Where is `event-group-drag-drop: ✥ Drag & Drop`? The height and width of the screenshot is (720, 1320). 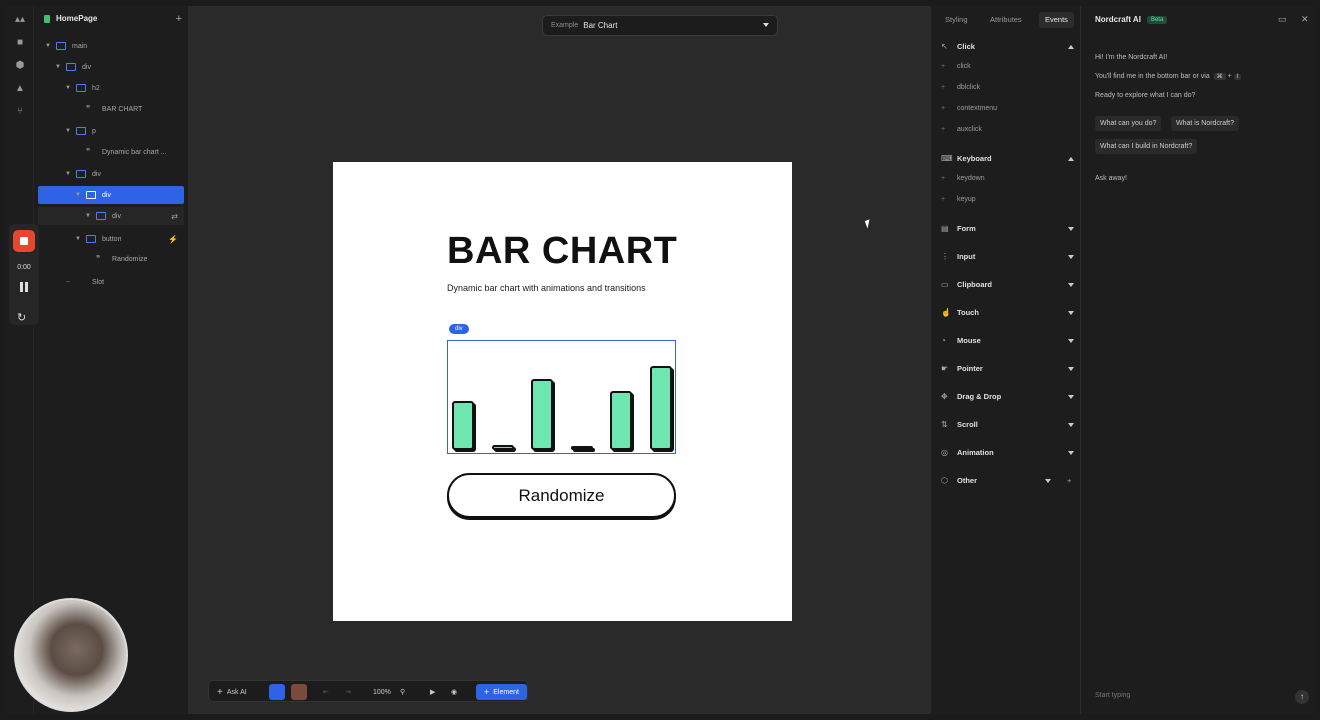 event-group-drag-drop: ✥ Drag & Drop is located at coordinates (1007, 396).